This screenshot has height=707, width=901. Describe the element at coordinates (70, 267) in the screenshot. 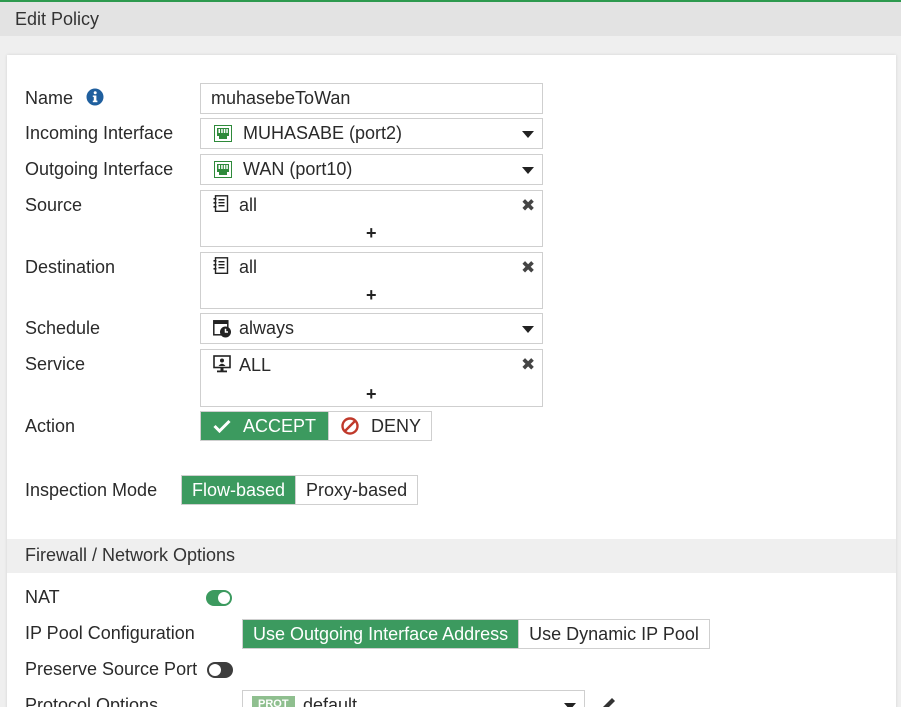

I see `destination-label: Destination` at that location.